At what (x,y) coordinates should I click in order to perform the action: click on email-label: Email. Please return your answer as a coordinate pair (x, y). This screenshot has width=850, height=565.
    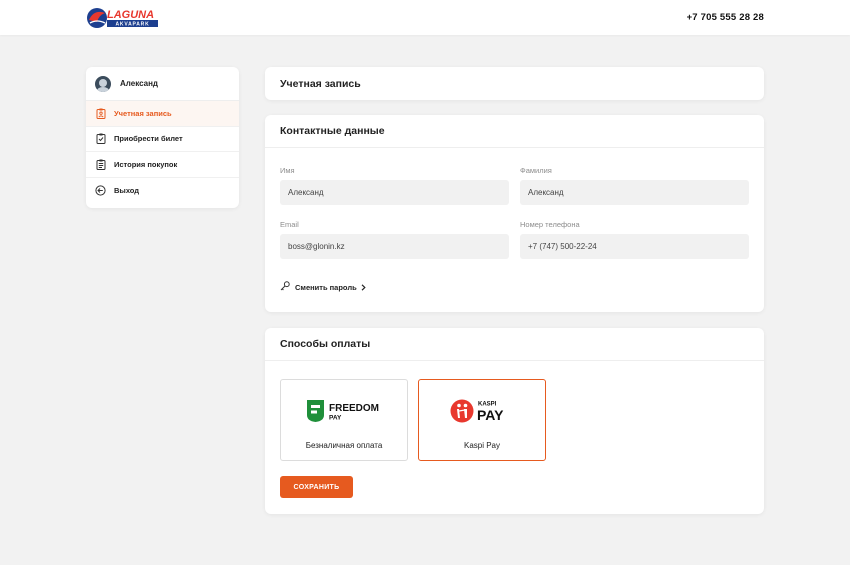
    Looking at the image, I should click on (289, 224).